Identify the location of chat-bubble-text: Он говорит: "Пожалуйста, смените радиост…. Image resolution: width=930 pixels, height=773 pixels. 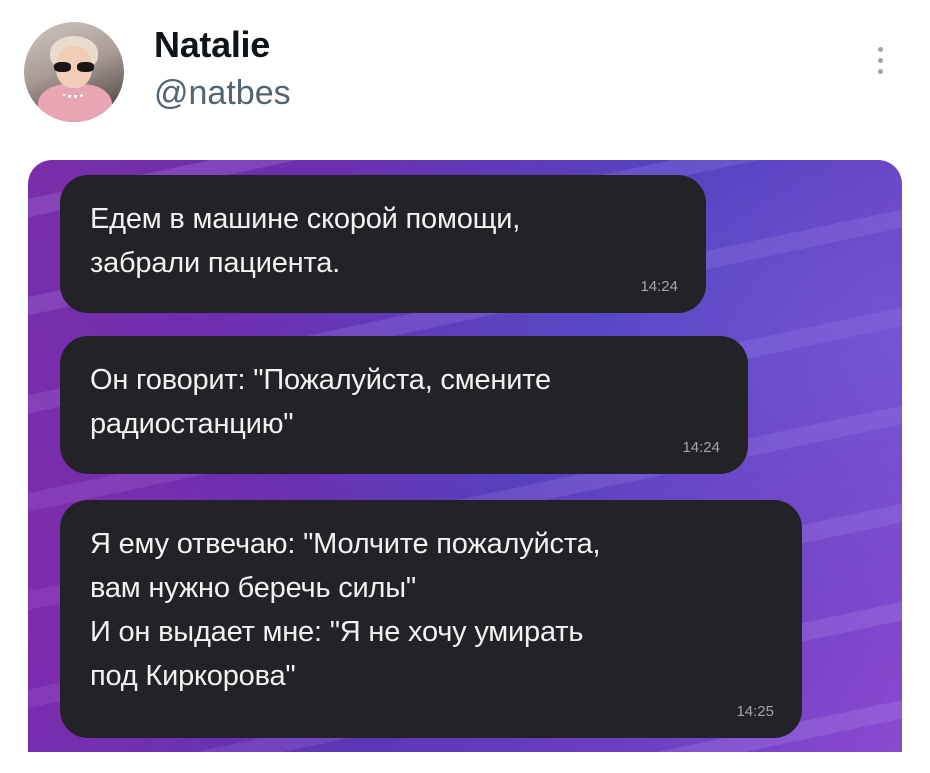
(320, 402).